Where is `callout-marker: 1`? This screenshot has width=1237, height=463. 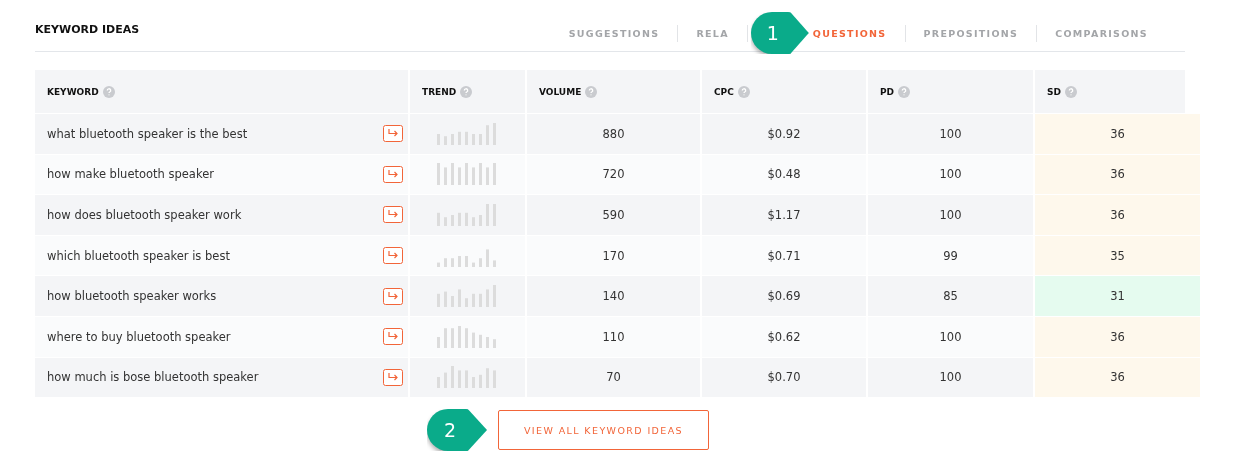
callout-marker: 1 is located at coordinates (779, 33).